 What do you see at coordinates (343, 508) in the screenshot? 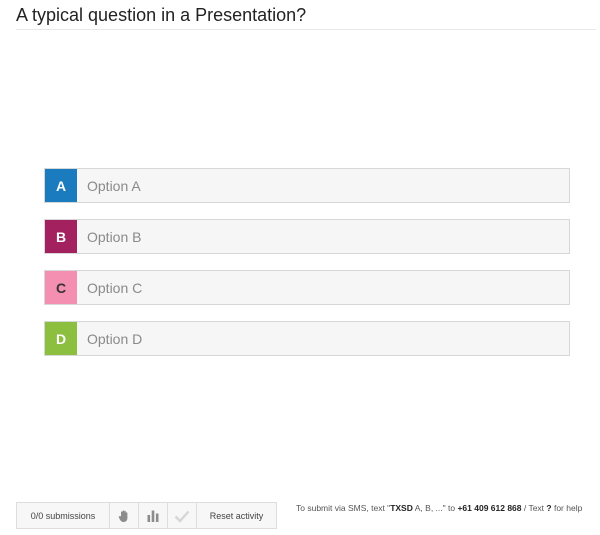
I see `sms-prefix: To submit via SMS, text "` at bounding box center [343, 508].